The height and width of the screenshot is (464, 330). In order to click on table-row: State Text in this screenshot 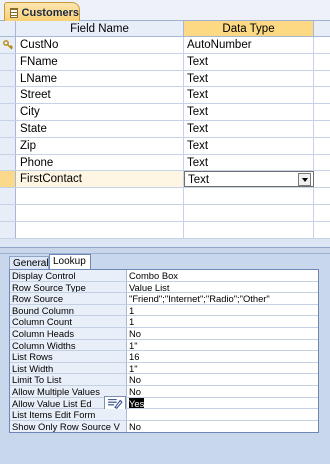, I will do `click(165, 129)`.